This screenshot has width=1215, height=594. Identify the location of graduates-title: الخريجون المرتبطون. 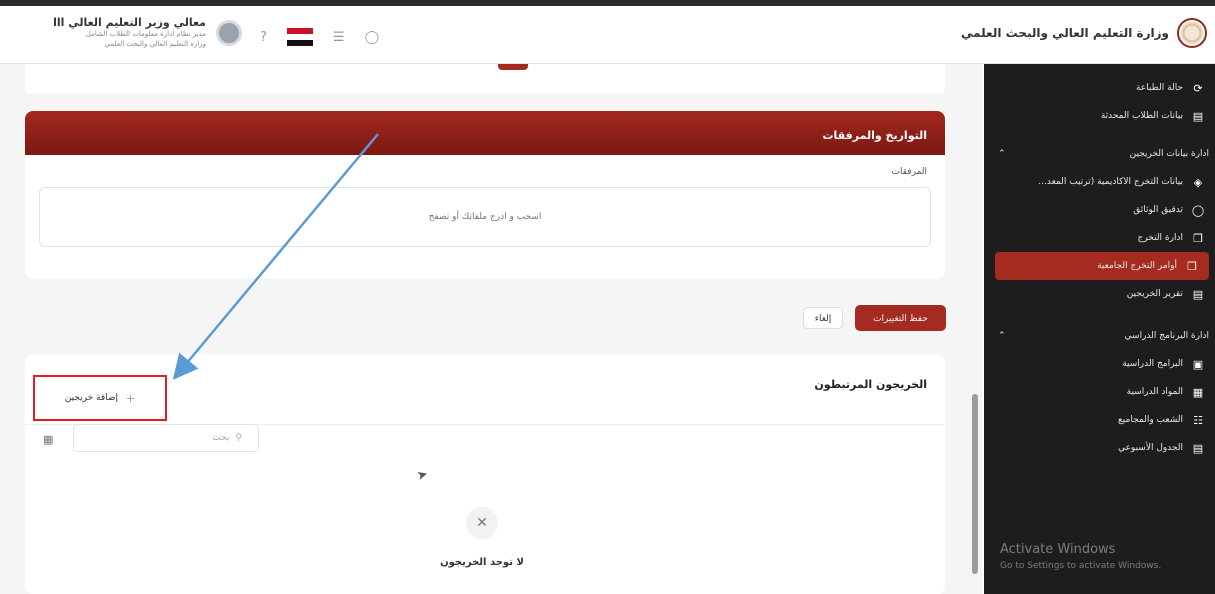
(870, 384).